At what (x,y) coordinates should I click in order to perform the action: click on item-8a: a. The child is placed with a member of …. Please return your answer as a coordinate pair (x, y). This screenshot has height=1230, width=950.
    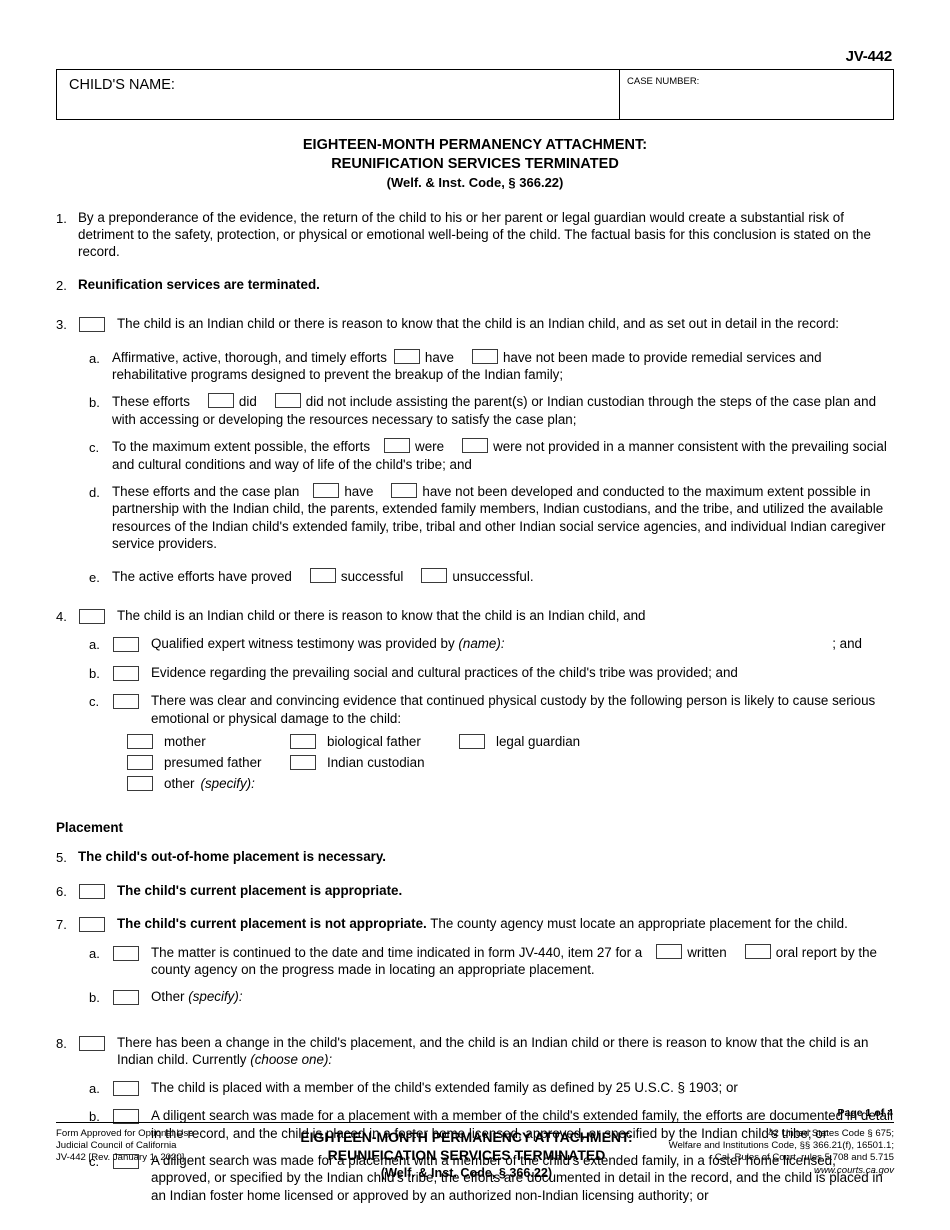
    Looking at the image, I should click on (475, 1088).